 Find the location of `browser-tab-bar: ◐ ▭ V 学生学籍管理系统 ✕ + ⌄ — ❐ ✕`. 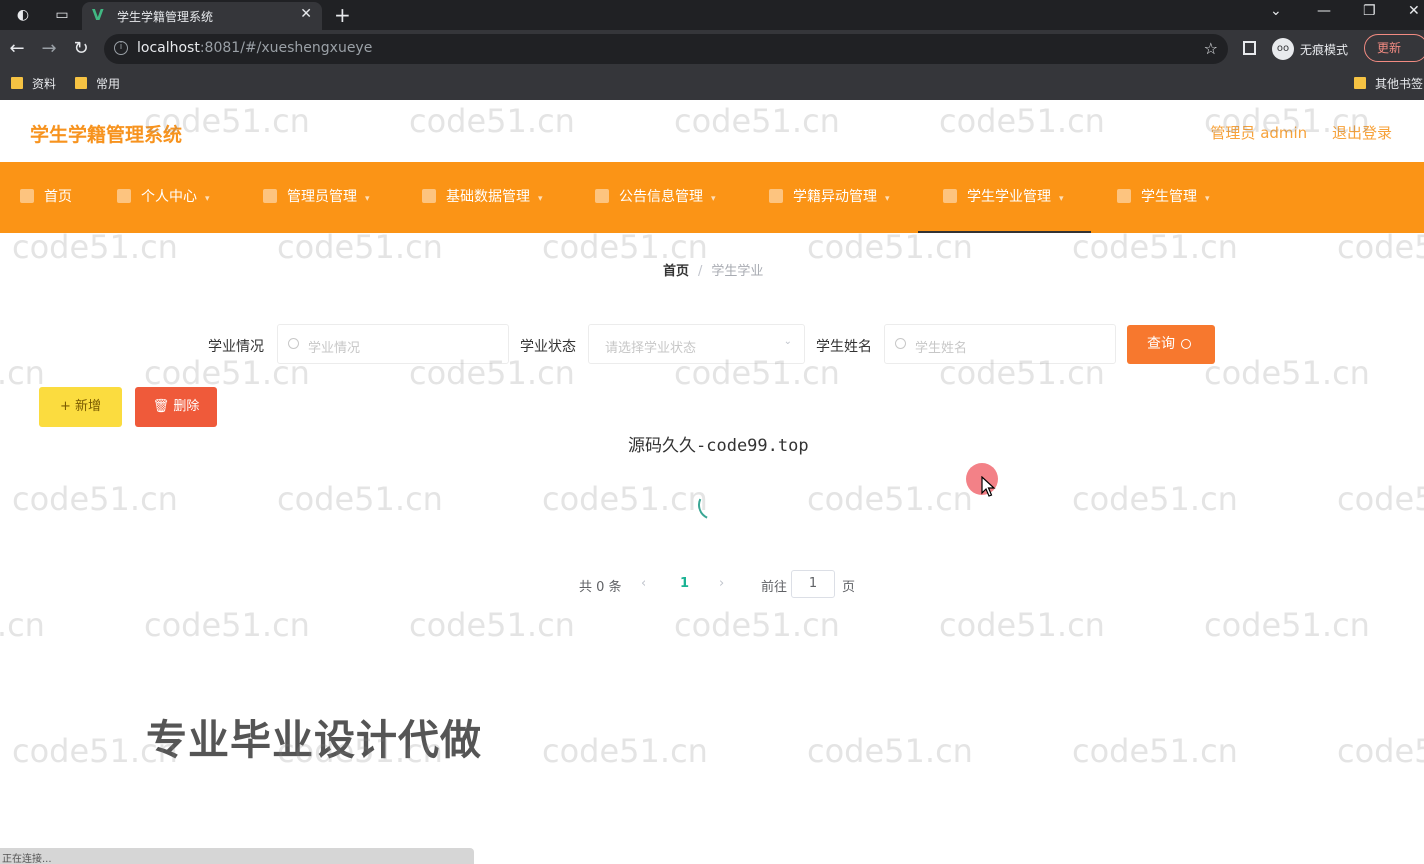

browser-tab-bar: ◐ ▭ V 学生学籍管理系统 ✕ + ⌄ — ❐ ✕ is located at coordinates (712, 15).